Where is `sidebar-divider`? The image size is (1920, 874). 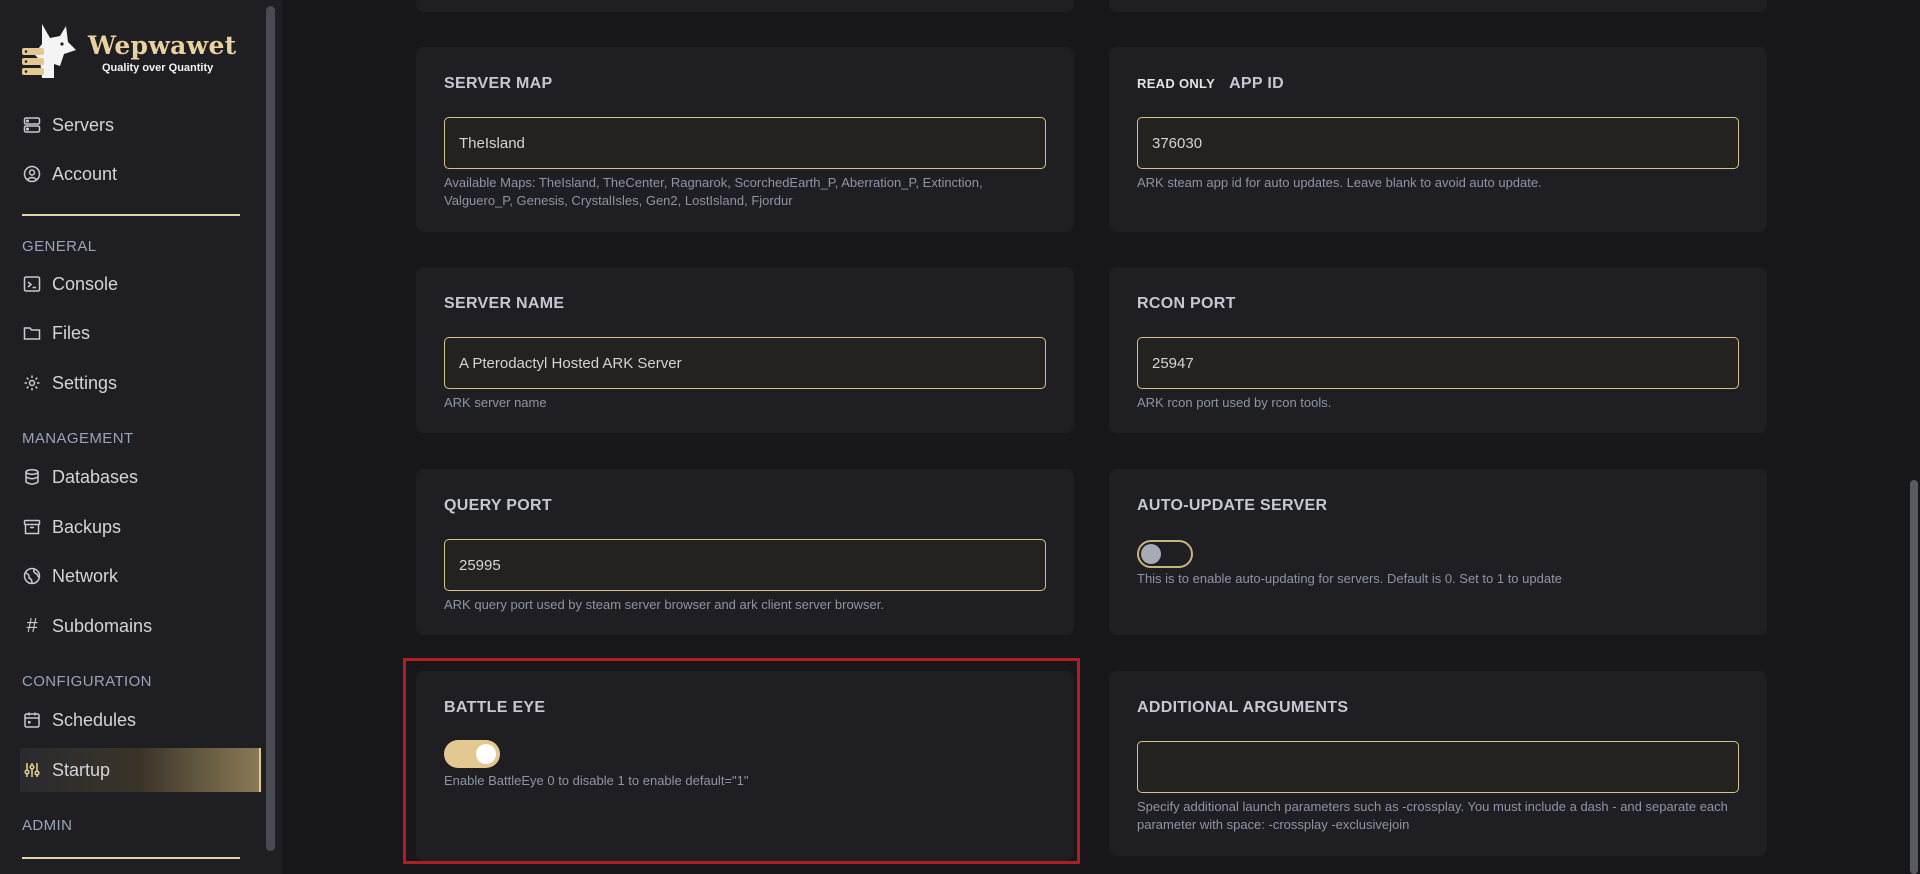 sidebar-divider is located at coordinates (131, 215).